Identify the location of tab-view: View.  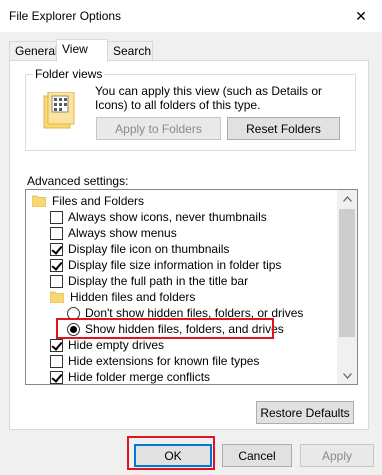
(82, 50).